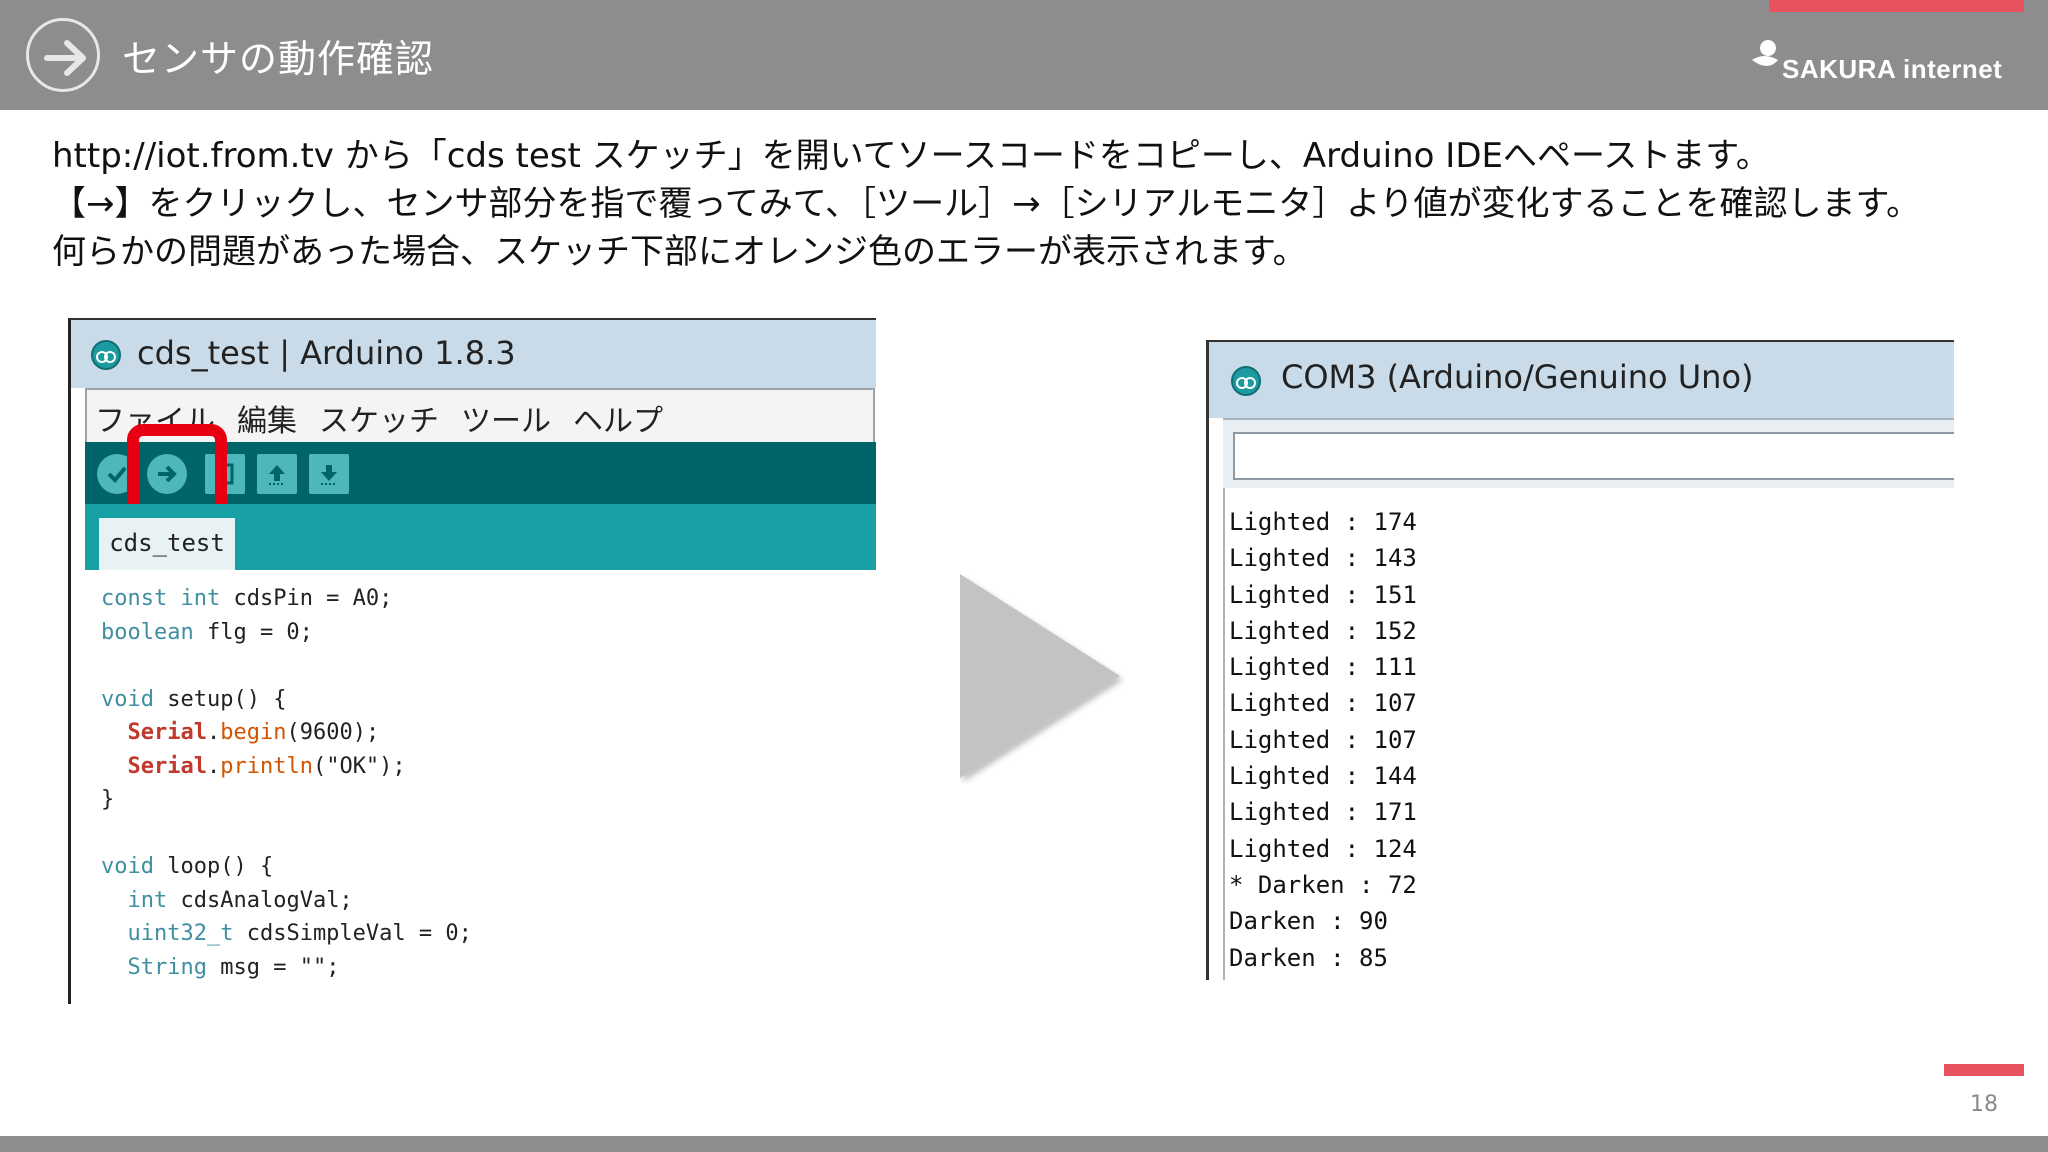  Describe the element at coordinates (326, 353) in the screenshot. I see `ide-window-title: cds_test | Arduino 1.8.3` at that location.